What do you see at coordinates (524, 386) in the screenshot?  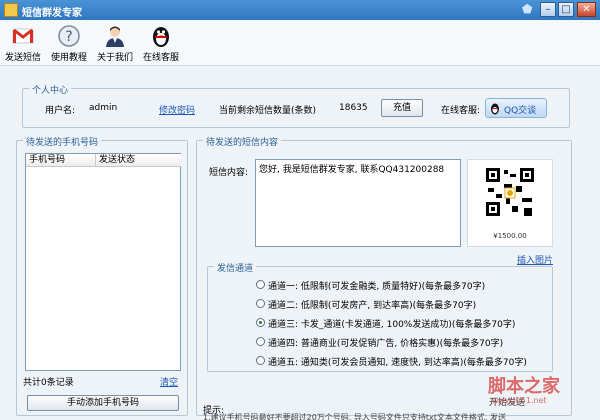 I see `watermark-text: 脚本之家` at bounding box center [524, 386].